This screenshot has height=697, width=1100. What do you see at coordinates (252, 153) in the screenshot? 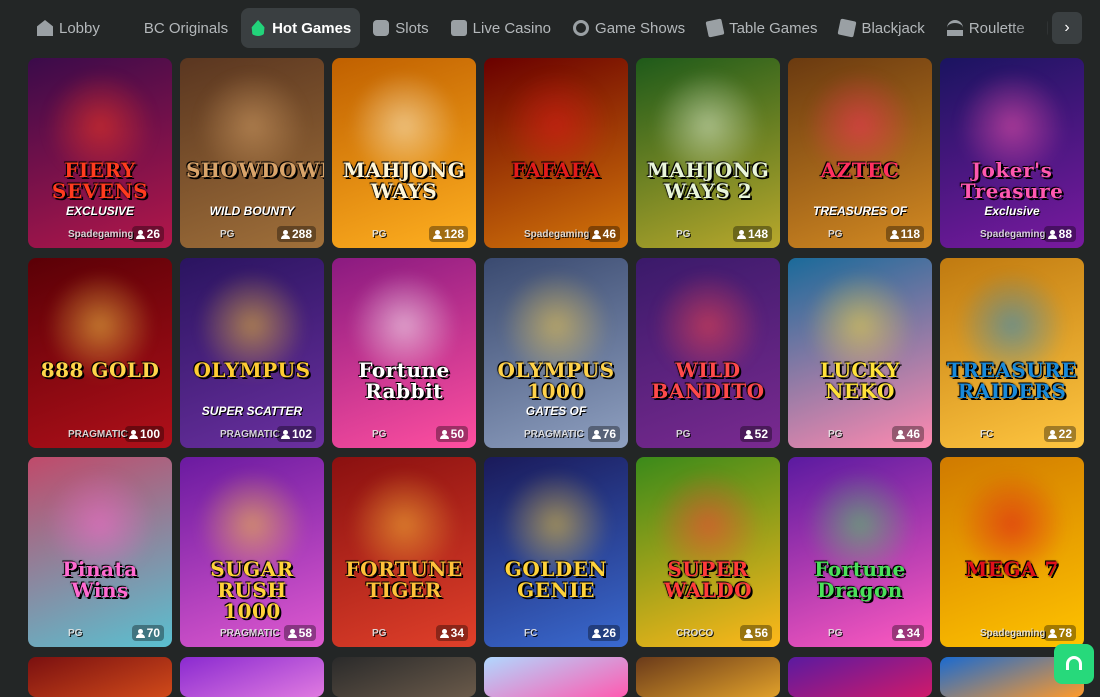
I see `game-card: WILD BOUNTY SHOWDOWN PG 288` at bounding box center [252, 153].